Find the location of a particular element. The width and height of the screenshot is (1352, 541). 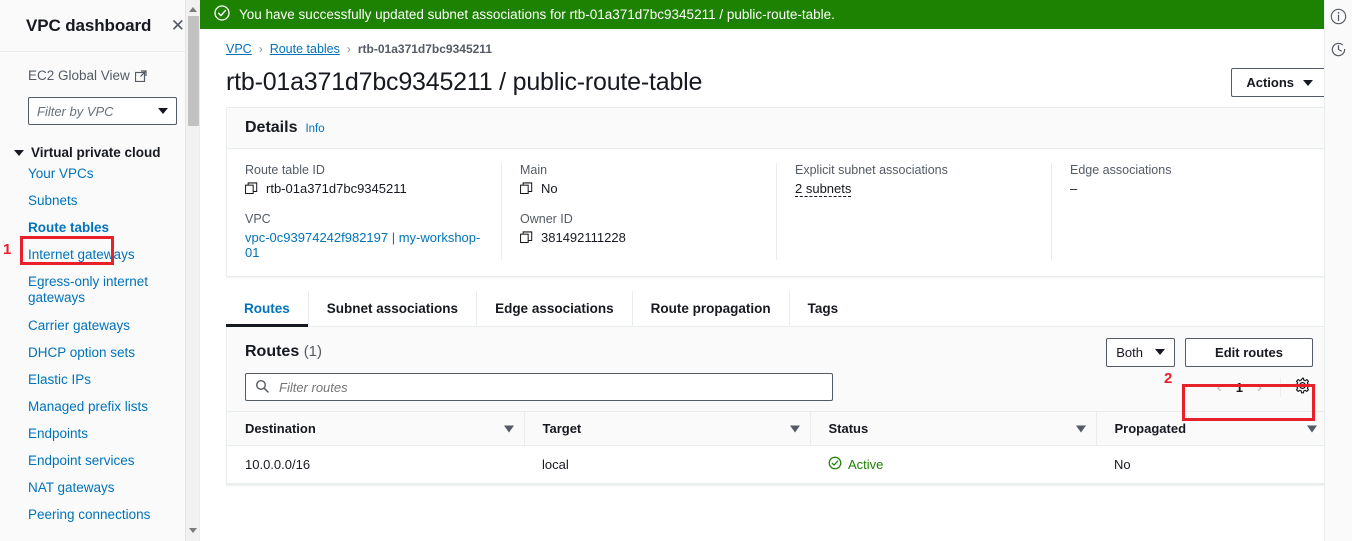

sidebar-item-route-tables: Route tables is located at coordinates (99, 227).